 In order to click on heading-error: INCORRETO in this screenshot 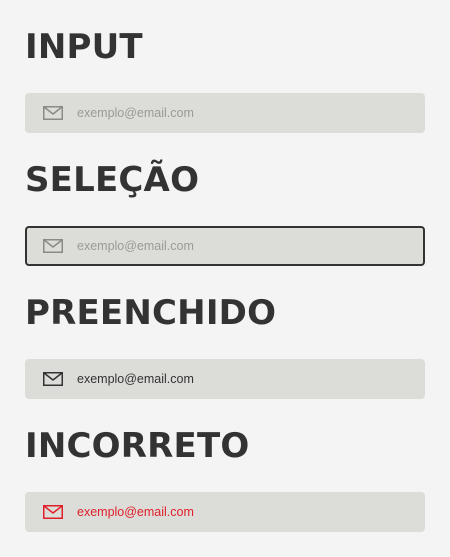, I will do `click(137, 446)`.